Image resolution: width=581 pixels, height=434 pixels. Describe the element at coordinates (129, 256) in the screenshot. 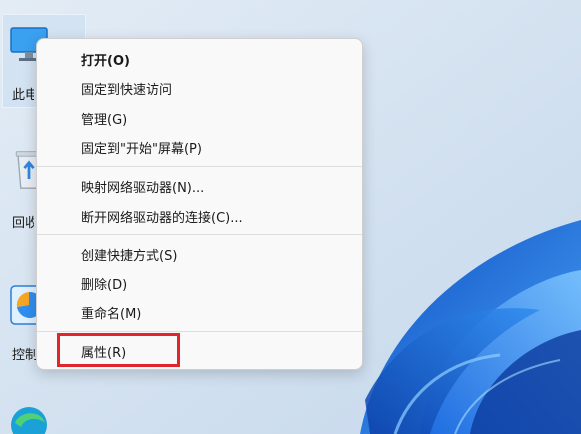

I see `menu-item-label: 创建快捷方式(S)` at that location.